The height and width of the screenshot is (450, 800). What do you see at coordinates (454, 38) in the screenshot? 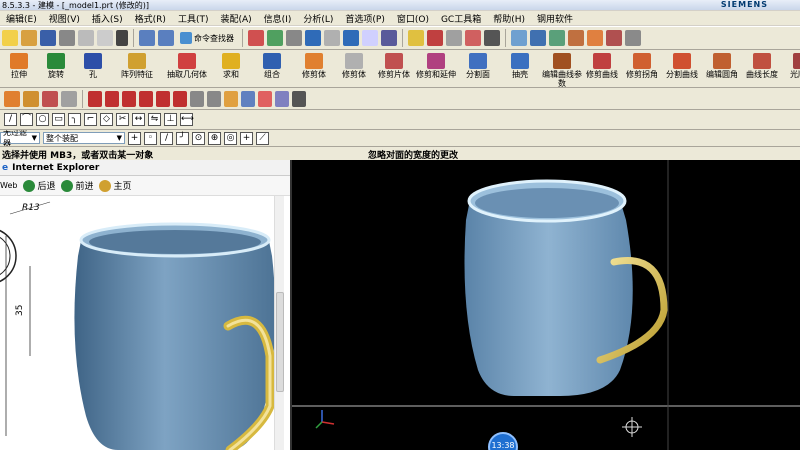
I see `measure-icon` at bounding box center [454, 38].